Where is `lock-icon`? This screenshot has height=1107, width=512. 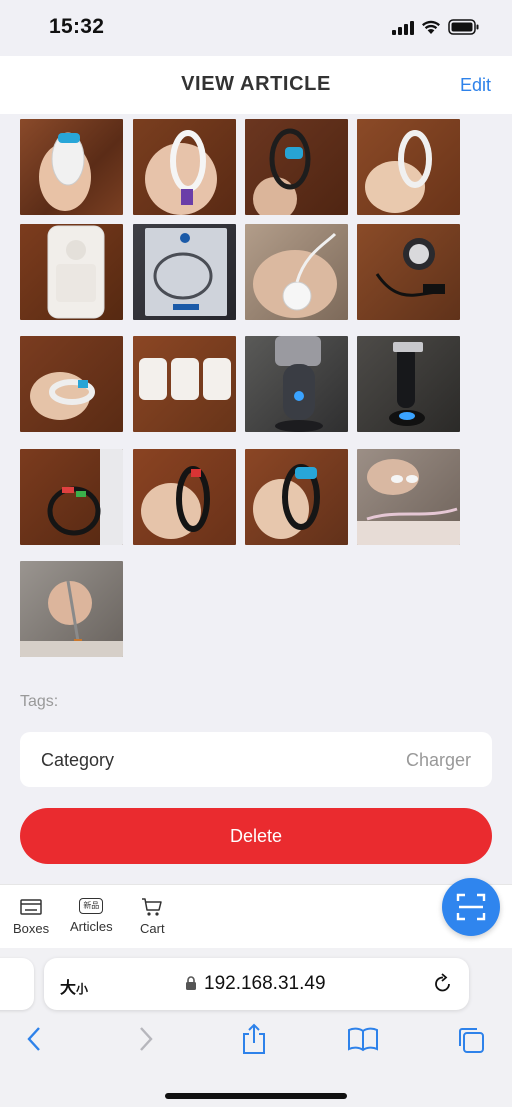
lock-icon is located at coordinates (191, 983).